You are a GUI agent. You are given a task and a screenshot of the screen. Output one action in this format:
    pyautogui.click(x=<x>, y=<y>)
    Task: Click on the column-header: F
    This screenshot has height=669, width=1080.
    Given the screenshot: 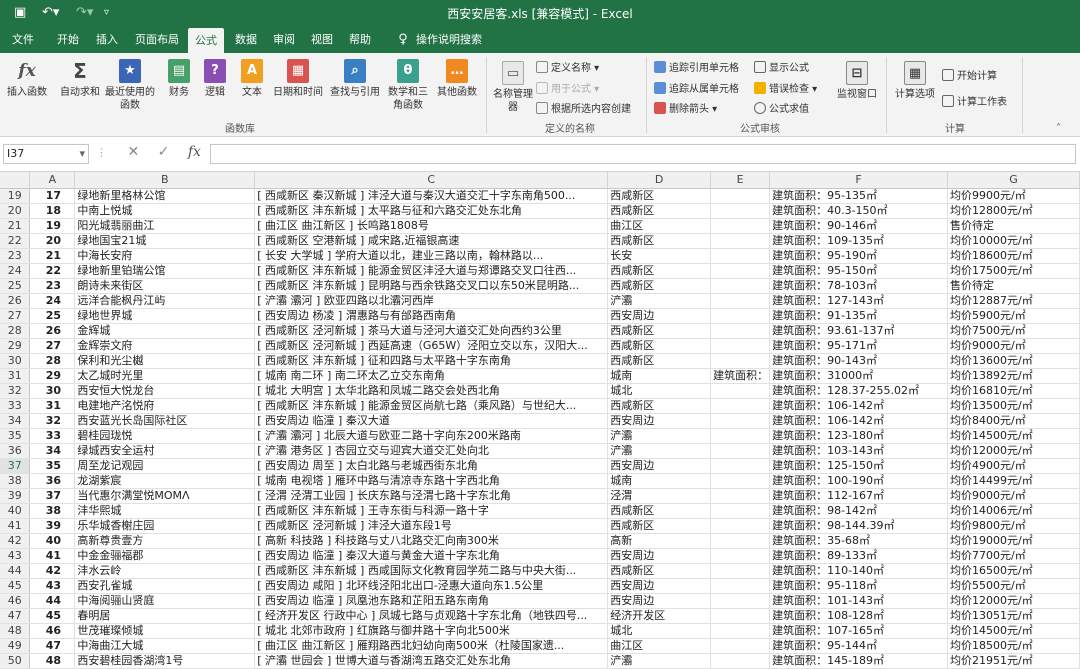 What is the action you would take?
    pyautogui.click(x=859, y=180)
    